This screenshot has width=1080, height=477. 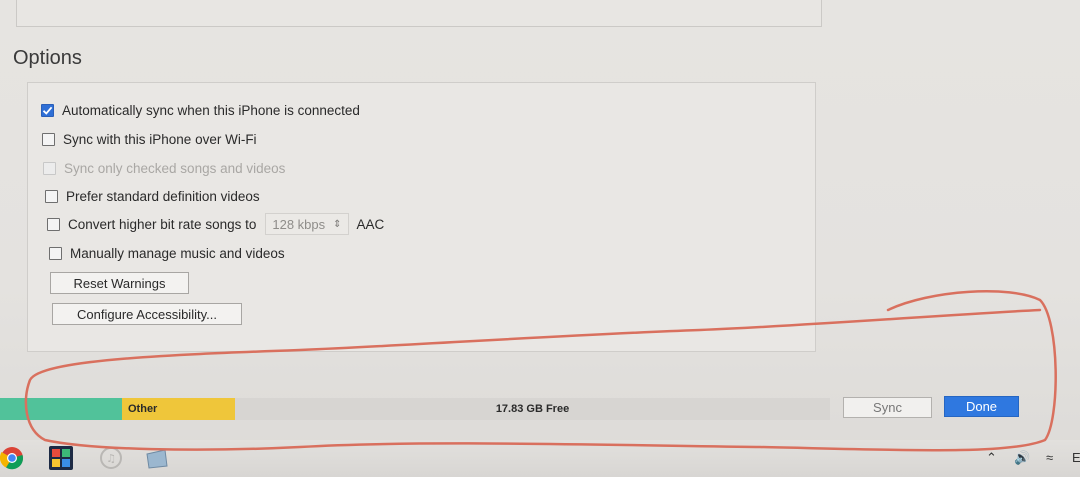 What do you see at coordinates (178, 409) in the screenshot?
I see `storage-segment-other: Other` at bounding box center [178, 409].